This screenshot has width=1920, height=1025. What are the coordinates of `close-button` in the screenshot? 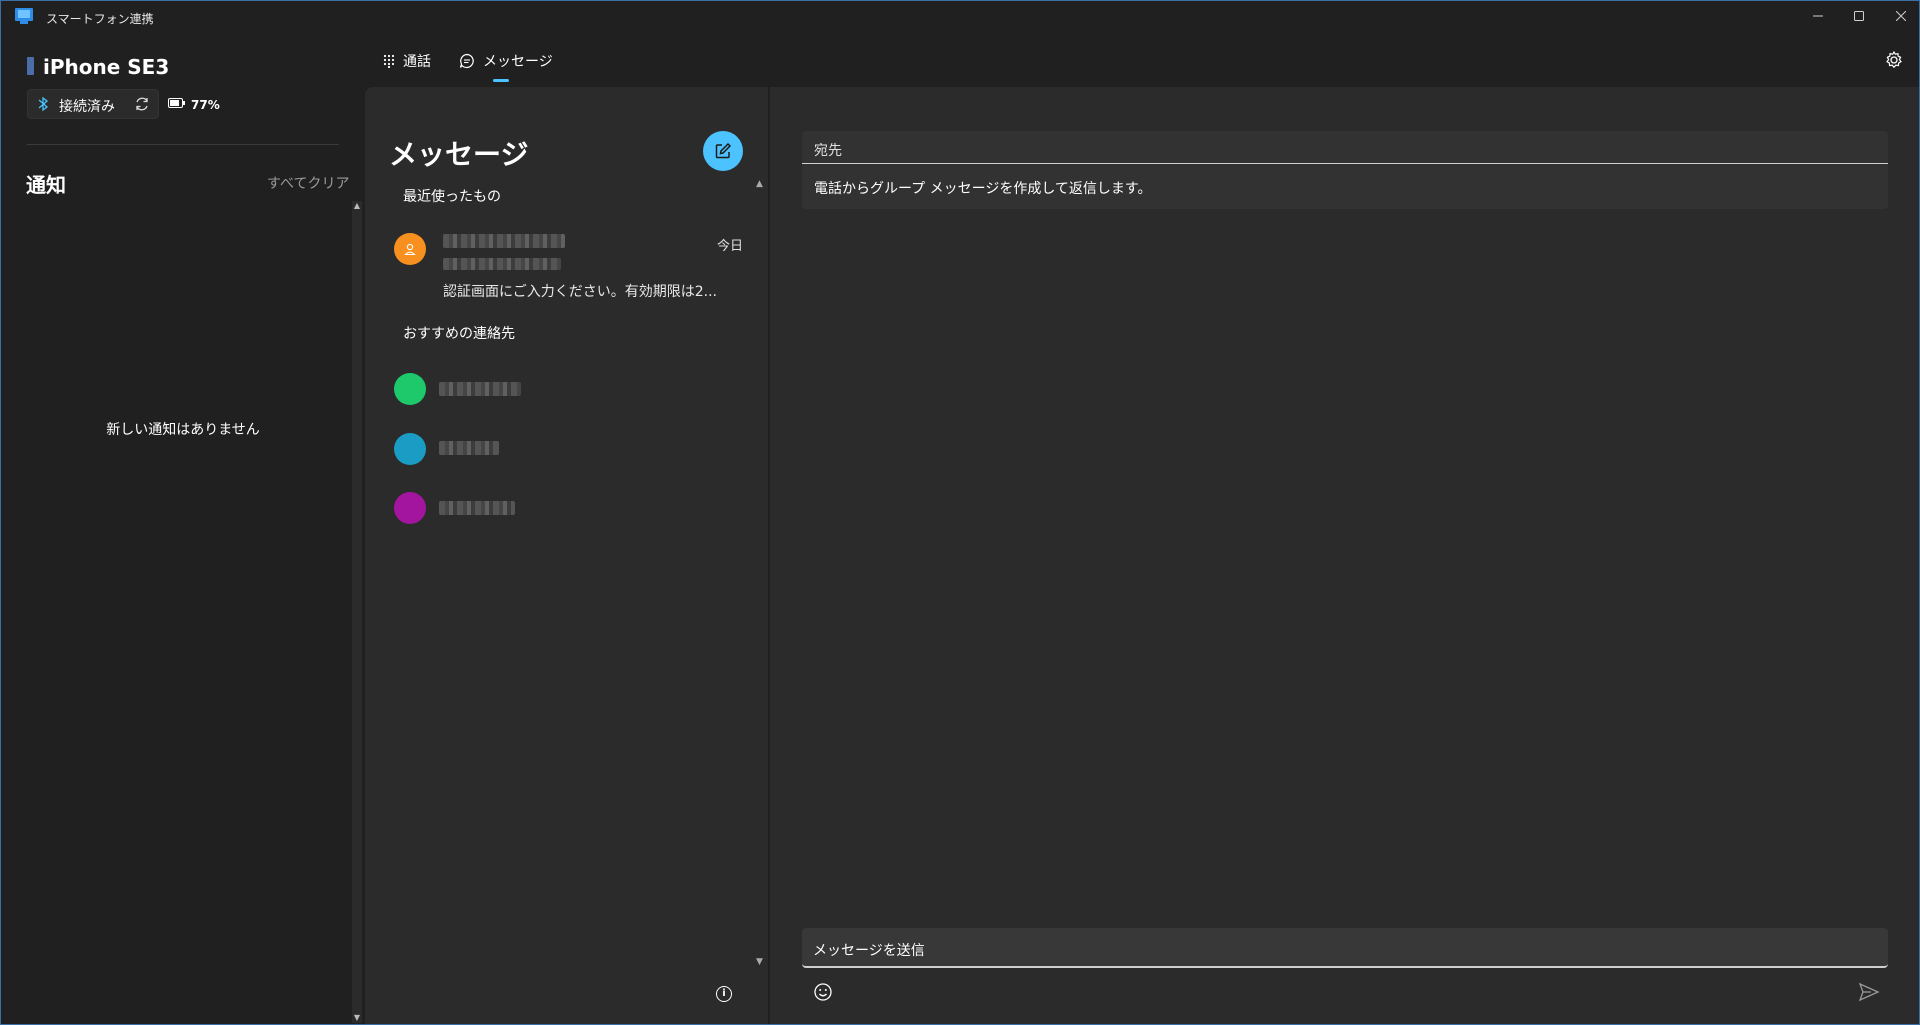 It's located at (1898, 16).